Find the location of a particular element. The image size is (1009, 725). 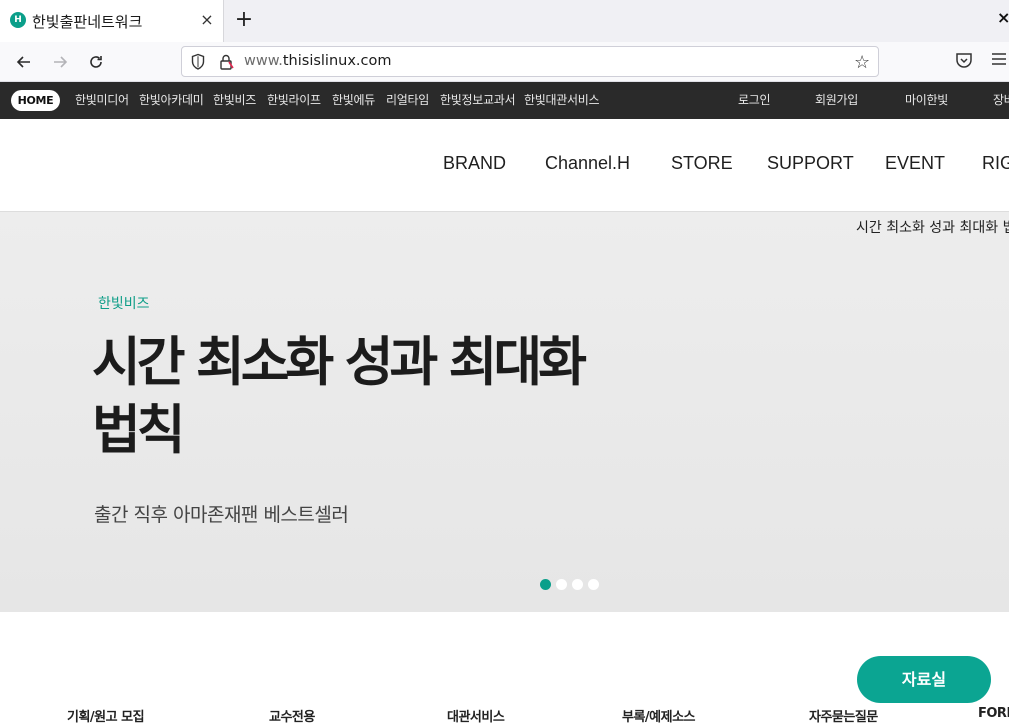

new-tab-button: + is located at coordinates (244, 20).